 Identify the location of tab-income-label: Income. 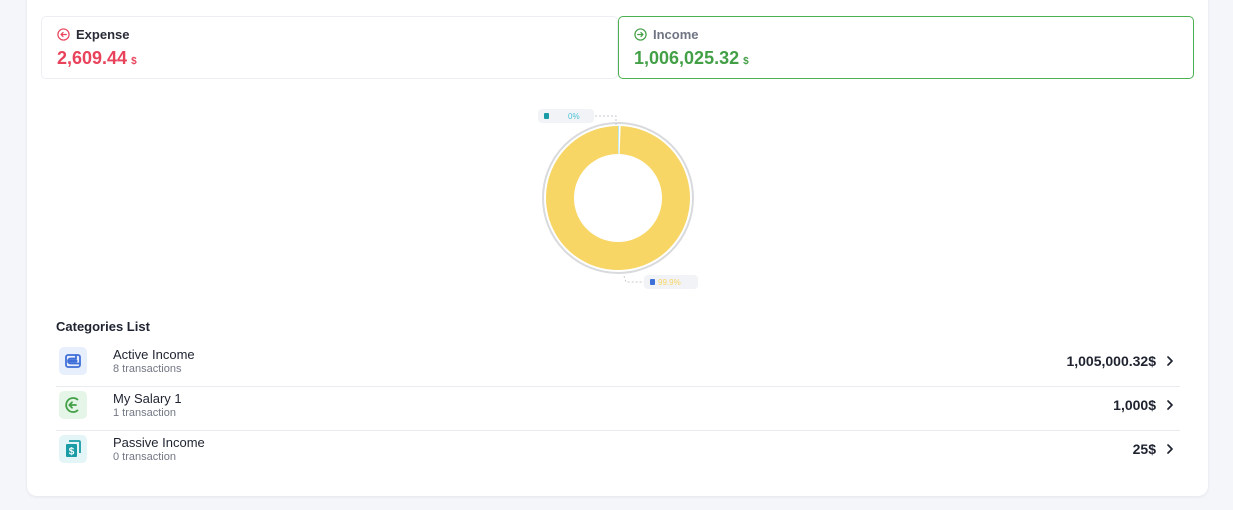
(676, 34).